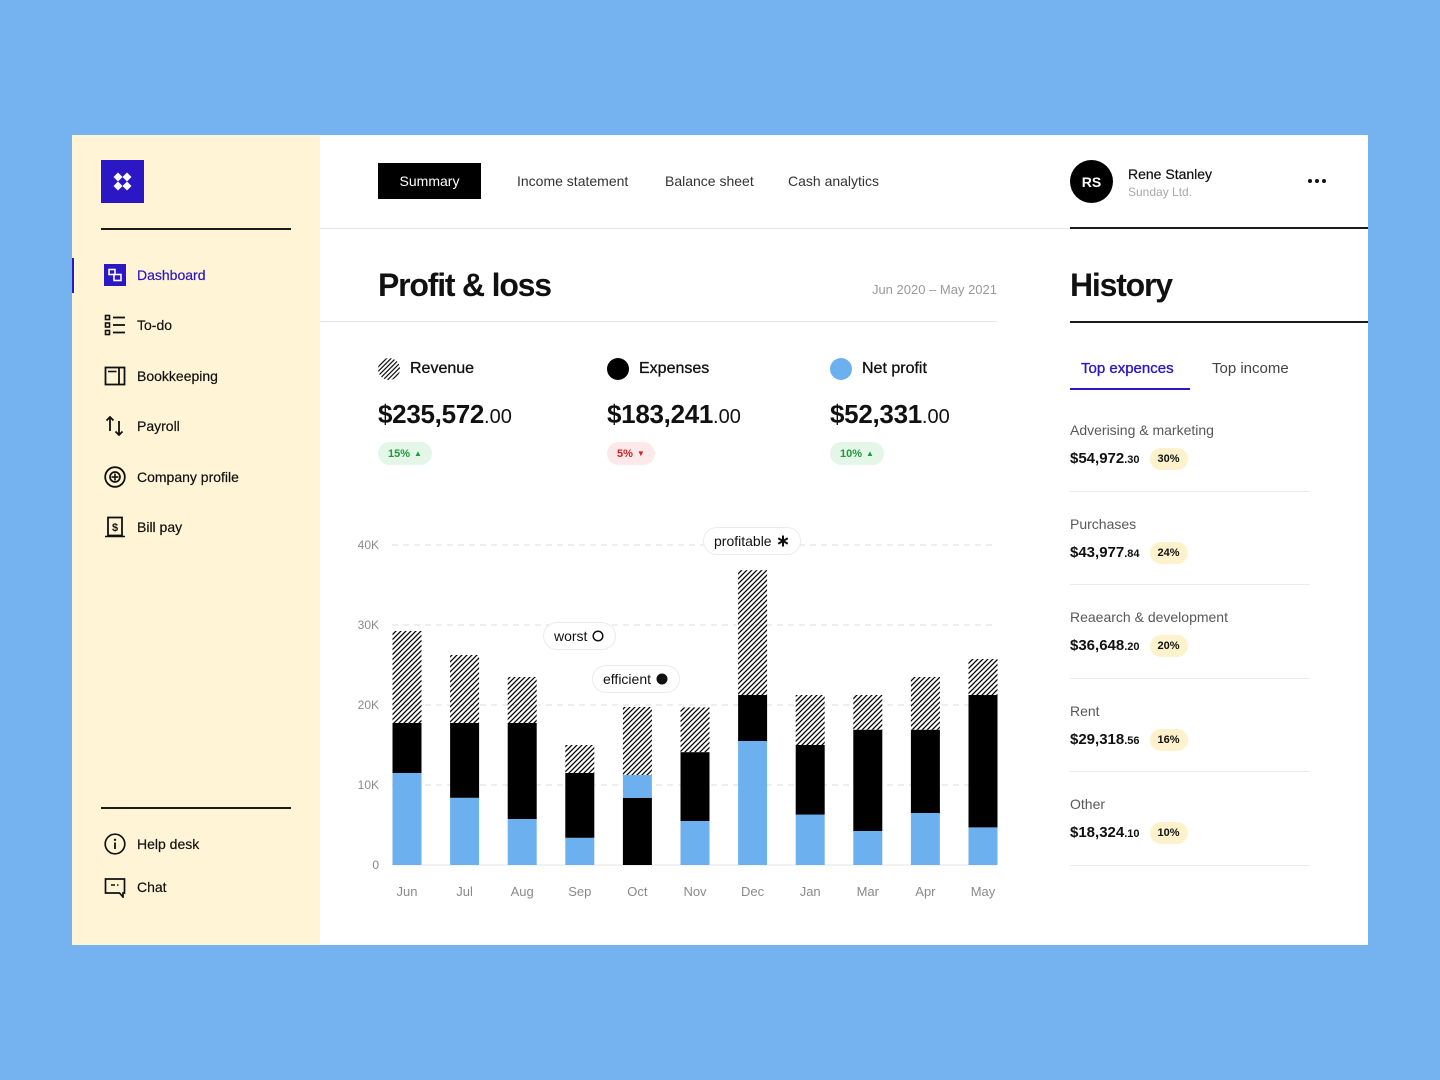 The width and height of the screenshot is (1440, 1080). What do you see at coordinates (1160, 192) in the screenshot?
I see `user-company: Sunday Ltd.` at bounding box center [1160, 192].